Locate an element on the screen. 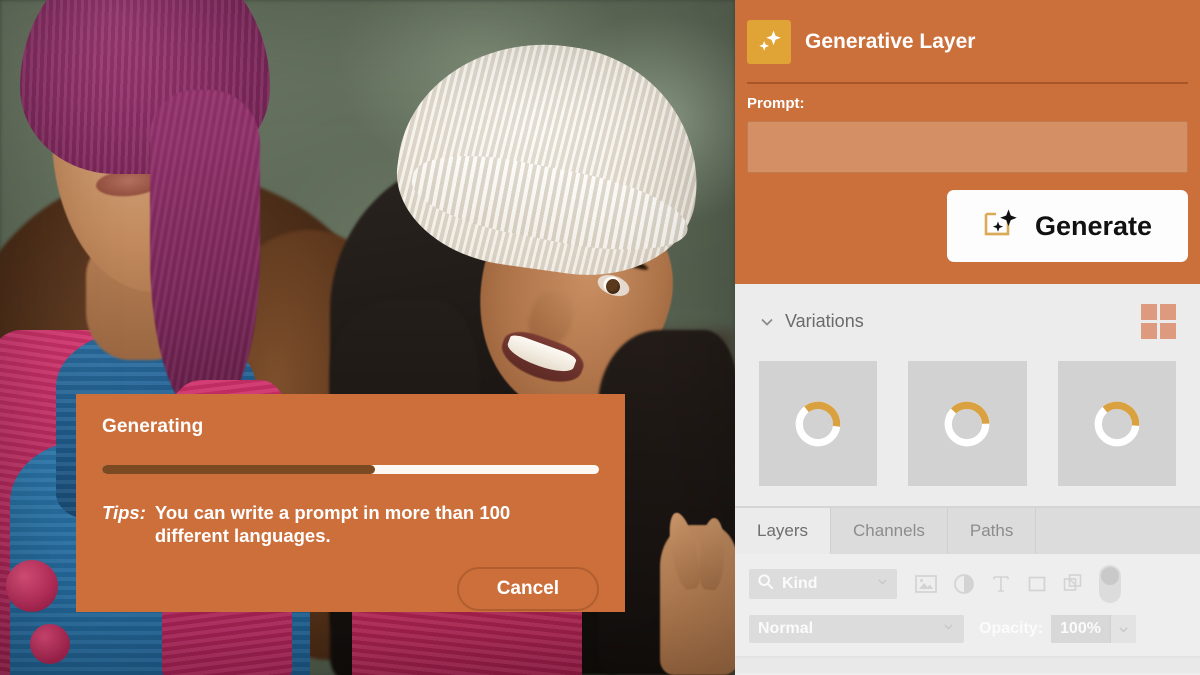 This screenshot has width=1200, height=675. generate-button: Generate is located at coordinates (1067, 226).